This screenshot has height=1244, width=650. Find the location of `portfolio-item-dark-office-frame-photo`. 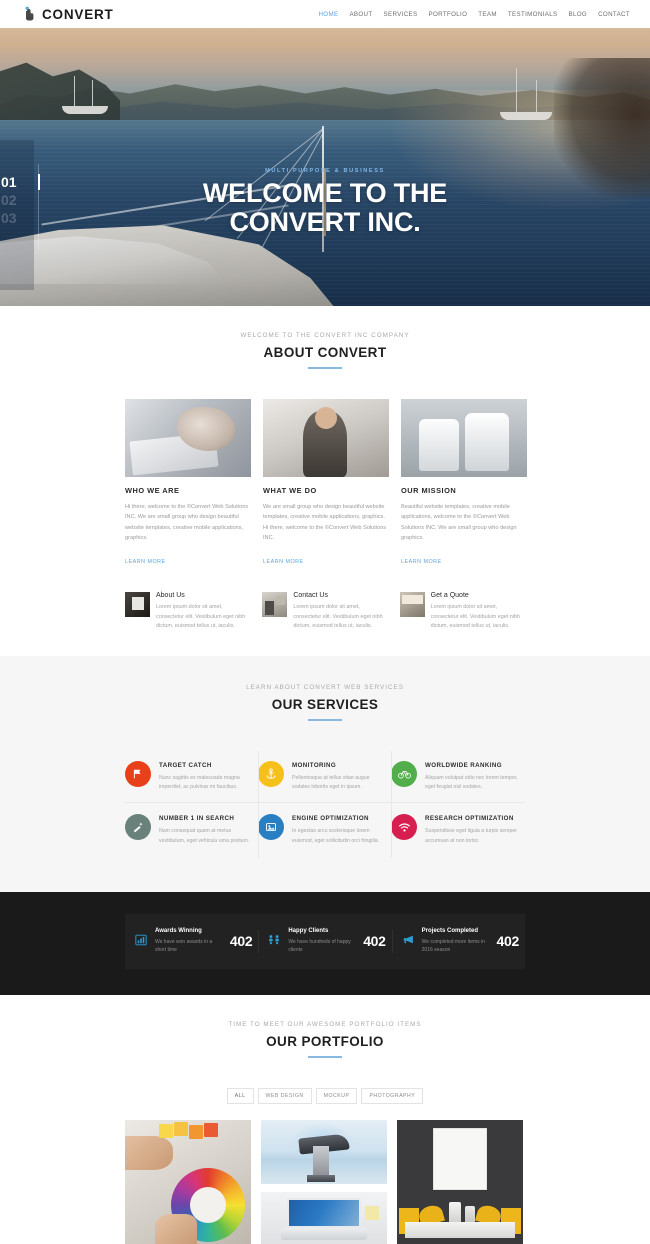

portfolio-item-dark-office-frame-photo is located at coordinates (460, 1181).